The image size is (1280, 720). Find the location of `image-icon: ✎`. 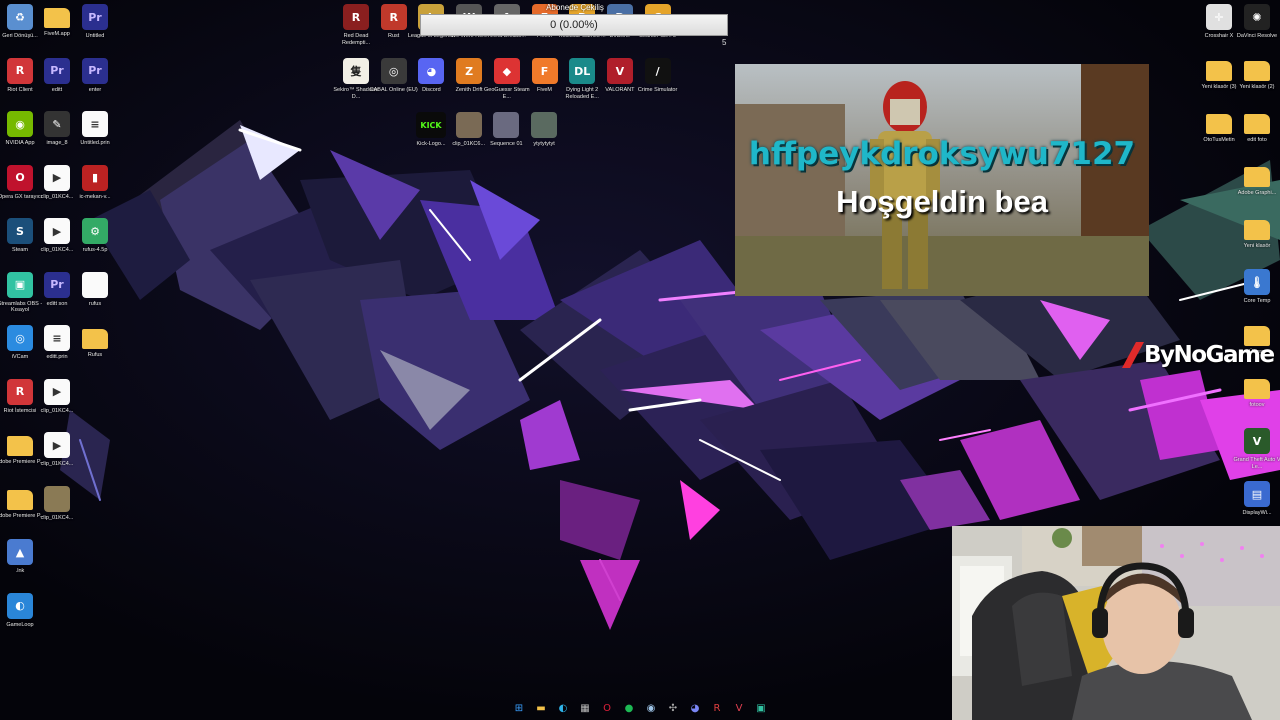

image-icon: ✎ is located at coordinates (57, 124).